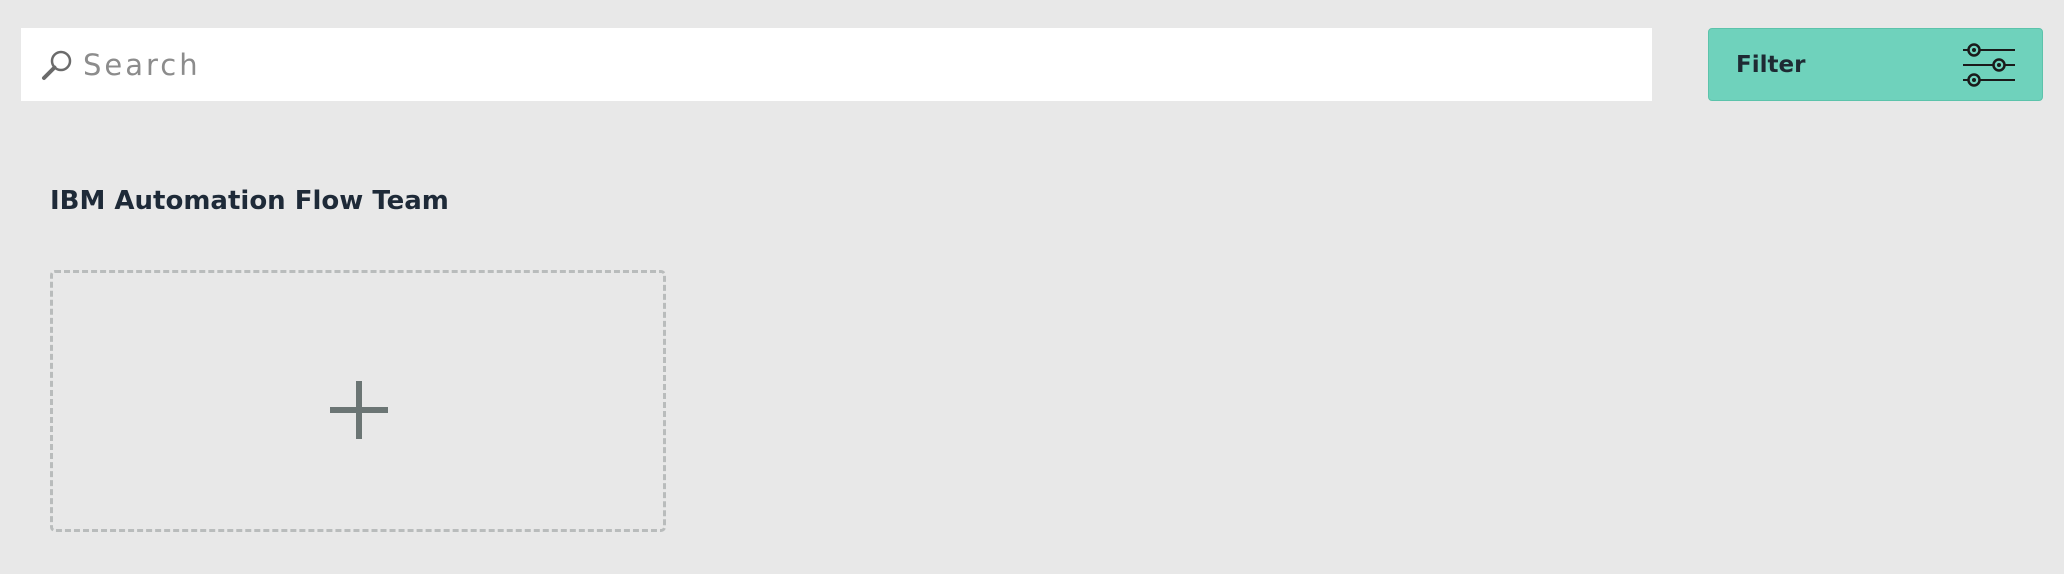  What do you see at coordinates (1875, 64) in the screenshot?
I see `filter-button: Filter` at bounding box center [1875, 64].